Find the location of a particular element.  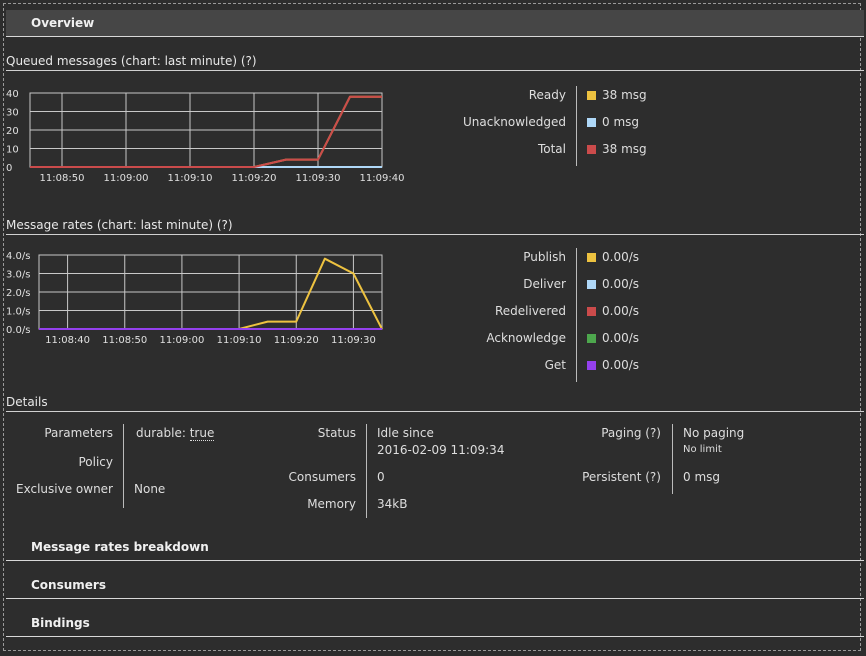

memory-label: Memory is located at coordinates (331, 504).